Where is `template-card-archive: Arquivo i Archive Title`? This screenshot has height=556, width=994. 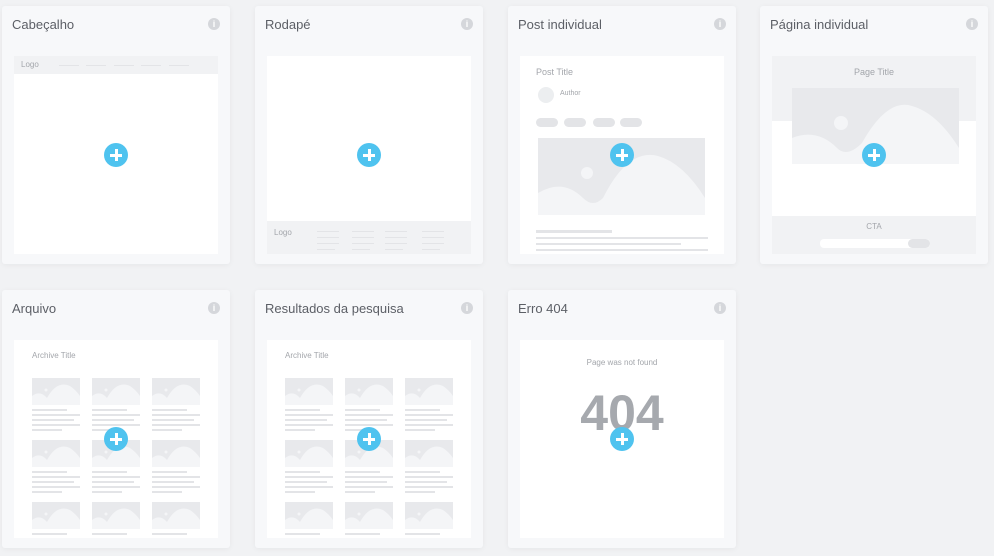
template-card-archive: Arquivo i Archive Title is located at coordinates (116, 419).